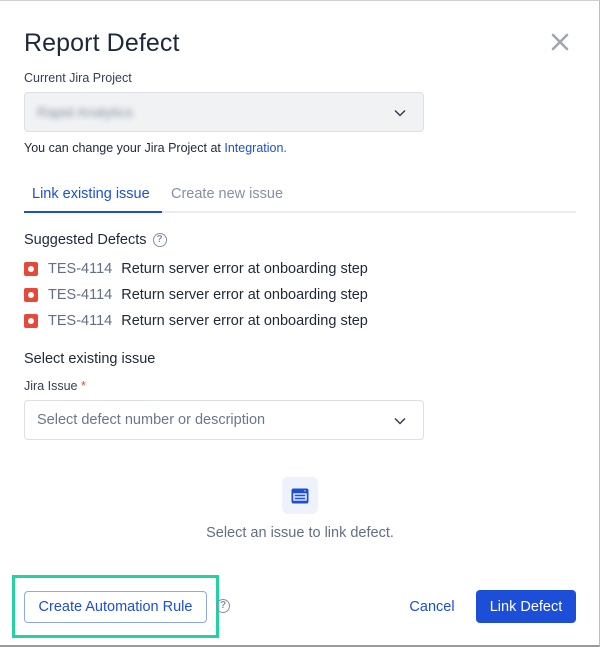 The width and height of the screenshot is (600, 647). What do you see at coordinates (51, 386) in the screenshot?
I see `jira-issue-label-text: Jira Issue` at bounding box center [51, 386].